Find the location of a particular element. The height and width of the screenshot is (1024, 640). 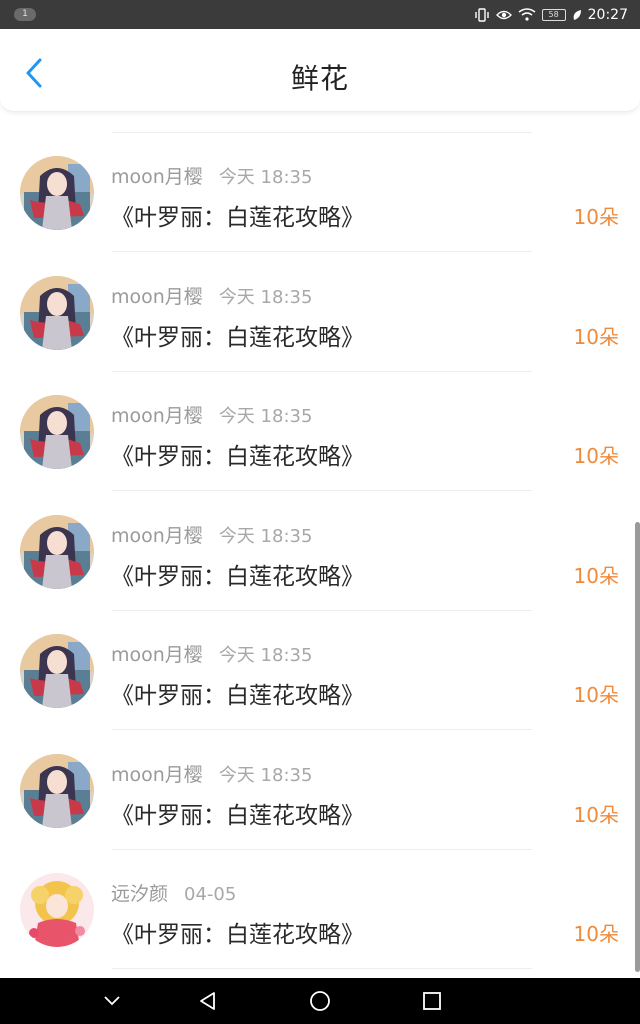

divider is located at coordinates (322, 968).